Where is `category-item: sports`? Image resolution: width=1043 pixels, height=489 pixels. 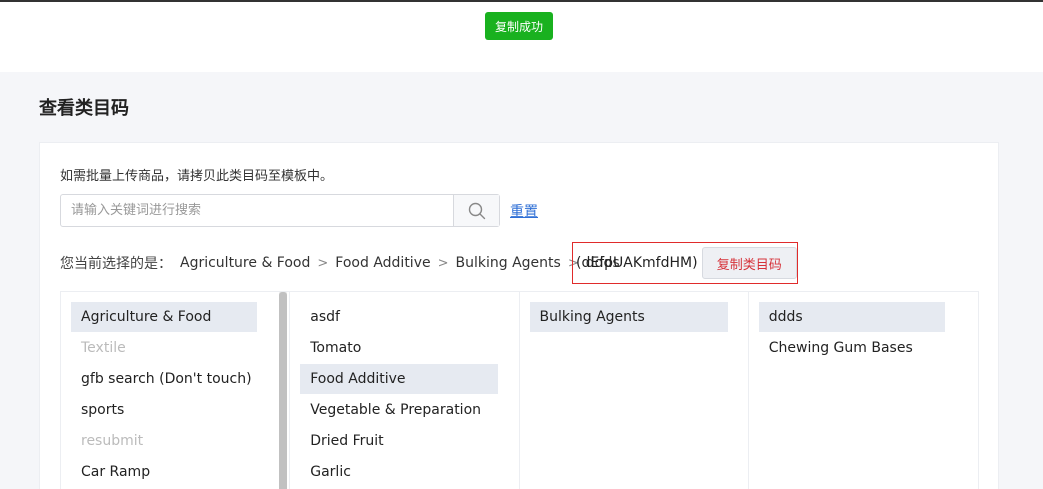
category-item: sports is located at coordinates (164, 410).